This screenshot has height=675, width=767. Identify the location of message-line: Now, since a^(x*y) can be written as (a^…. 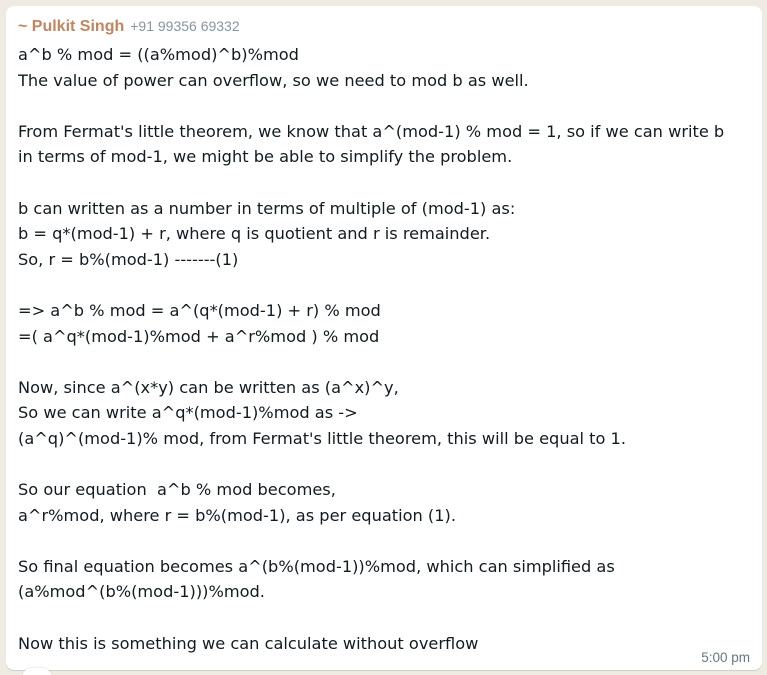
(208, 387).